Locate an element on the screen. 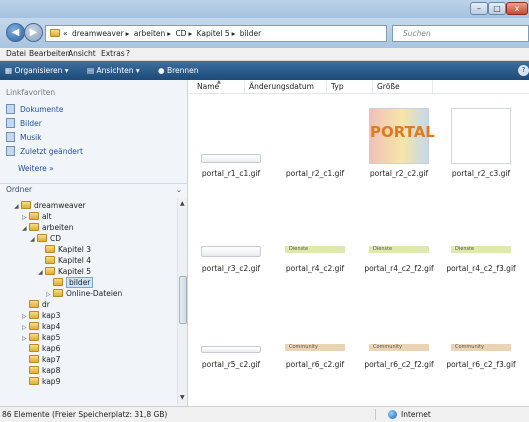 This screenshot has height=422, width=529. search-input: Suchen is located at coordinates (460, 33).